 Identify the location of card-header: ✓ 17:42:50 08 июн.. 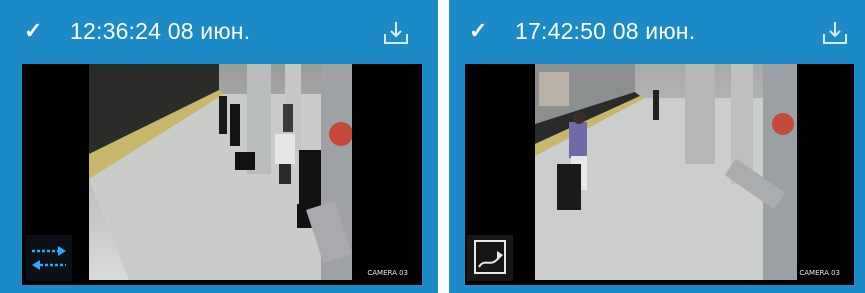
(657, 31).